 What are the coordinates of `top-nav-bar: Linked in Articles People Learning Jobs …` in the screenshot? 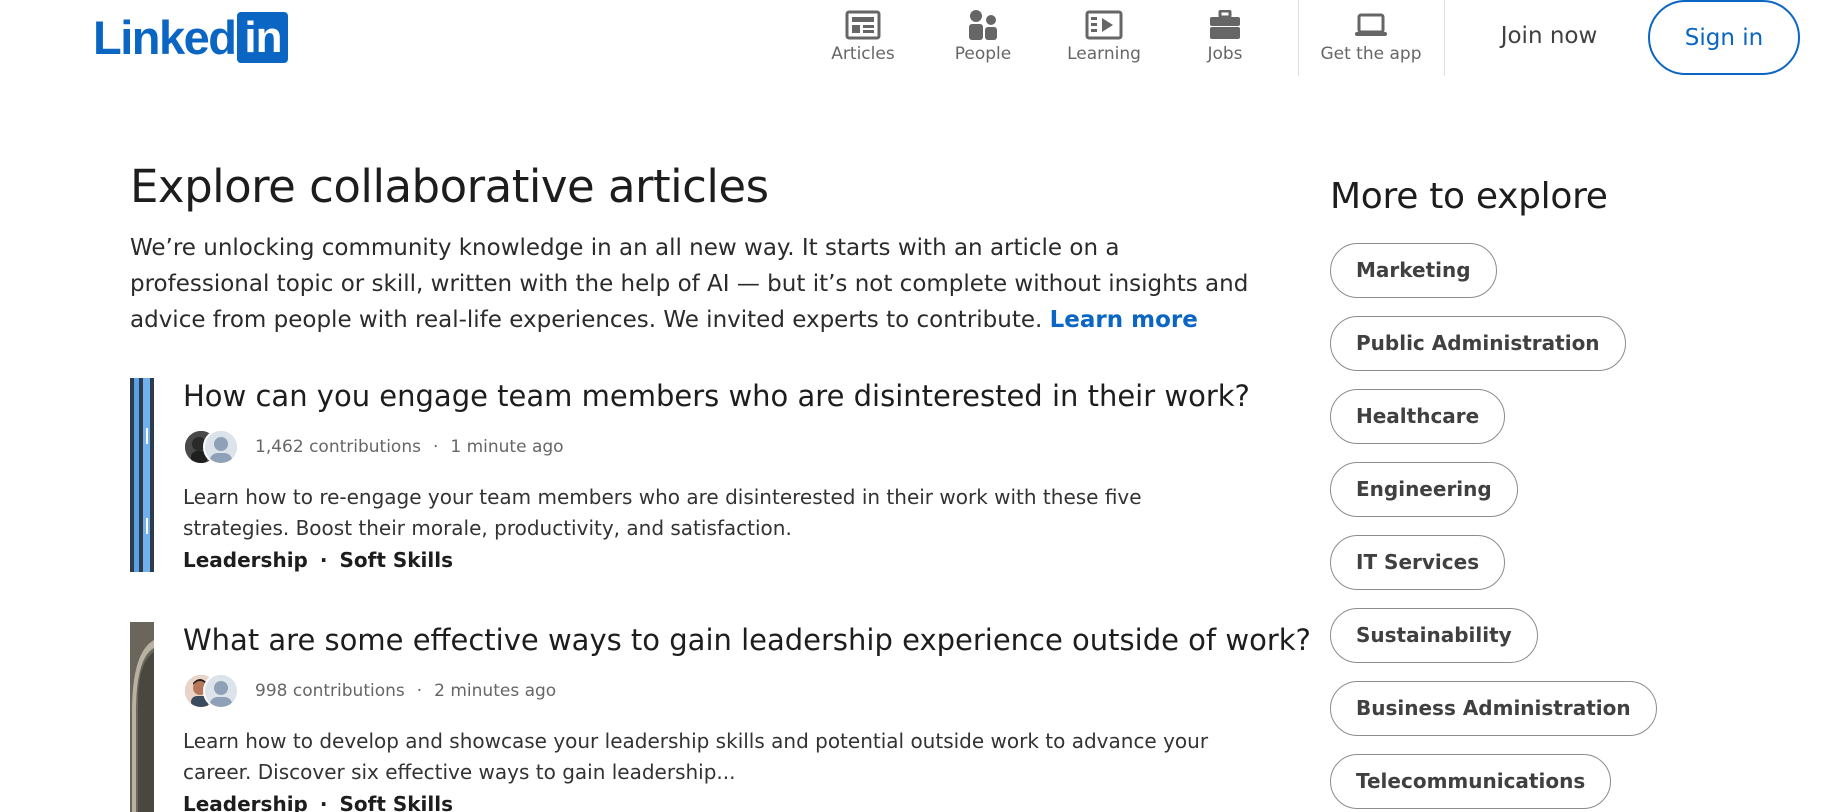 It's located at (923, 38).